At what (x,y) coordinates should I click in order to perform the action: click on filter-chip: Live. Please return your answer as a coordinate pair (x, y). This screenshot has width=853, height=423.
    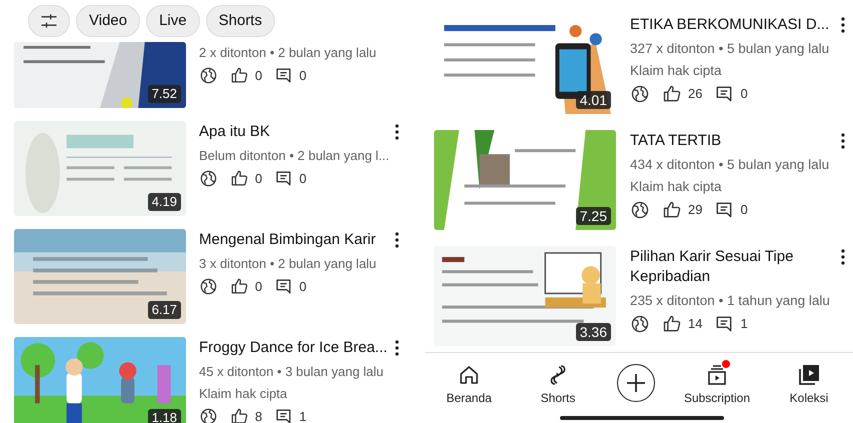
    Looking at the image, I should click on (173, 21).